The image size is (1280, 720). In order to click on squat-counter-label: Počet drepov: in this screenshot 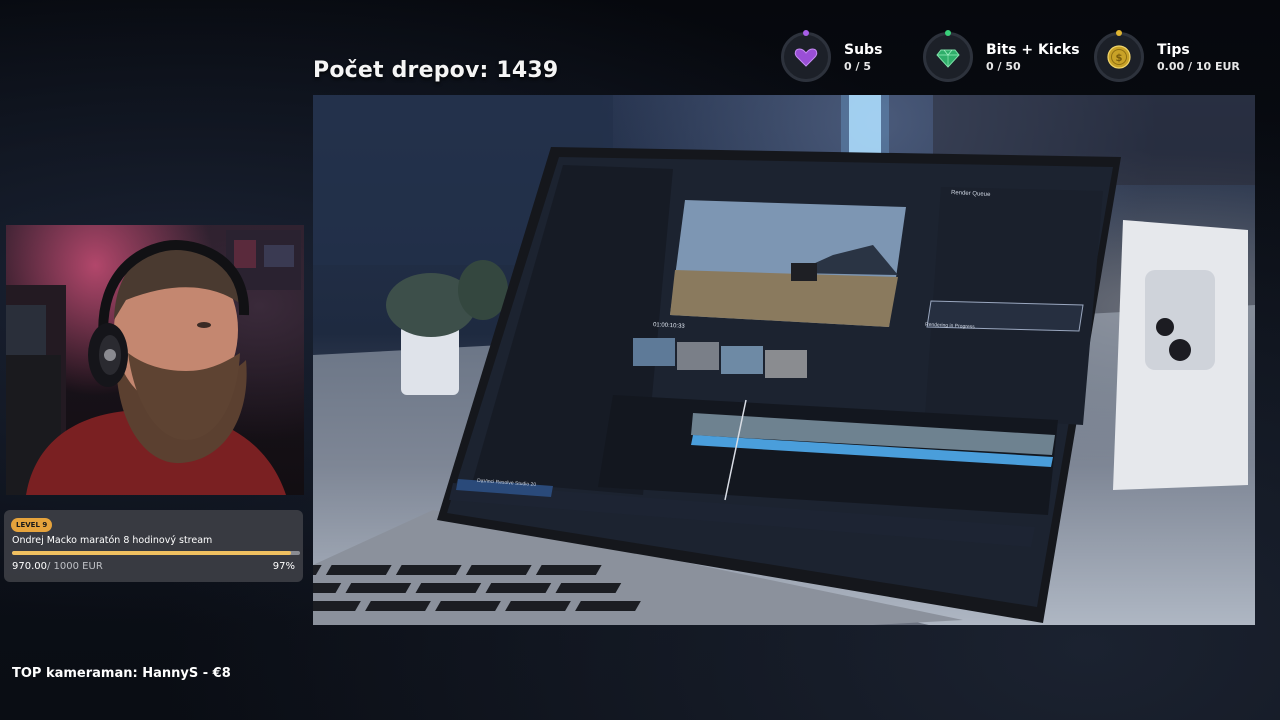, I will do `click(401, 70)`.